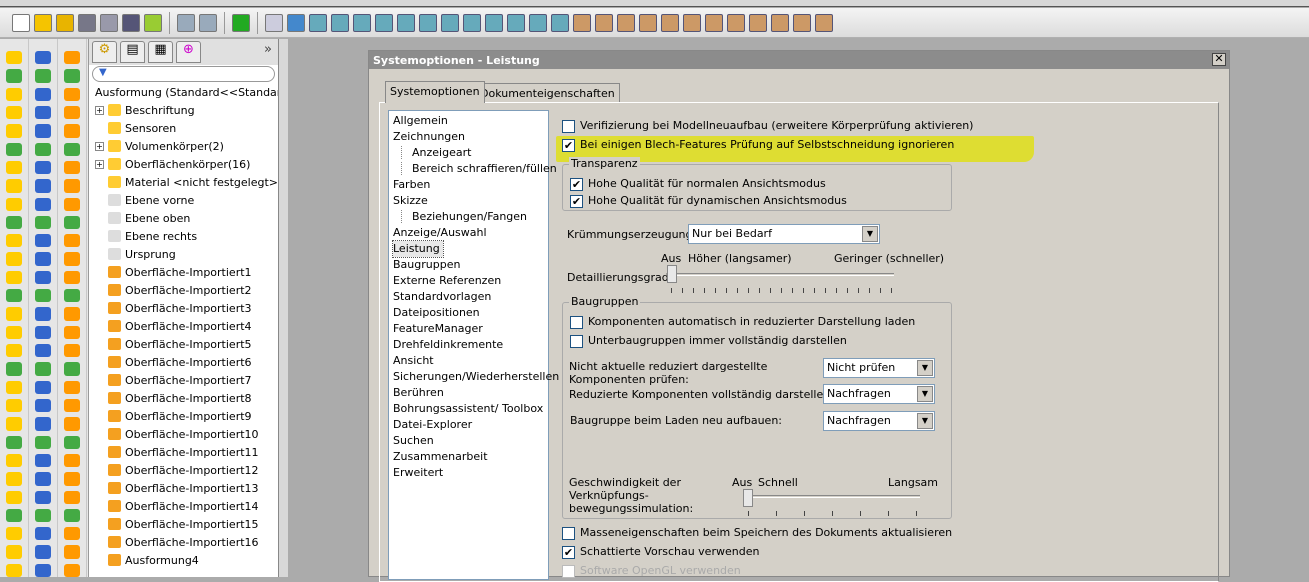 The image size is (1309, 582). Describe the element at coordinates (468, 441) in the screenshot. I see `category-item: Suchen` at that location.